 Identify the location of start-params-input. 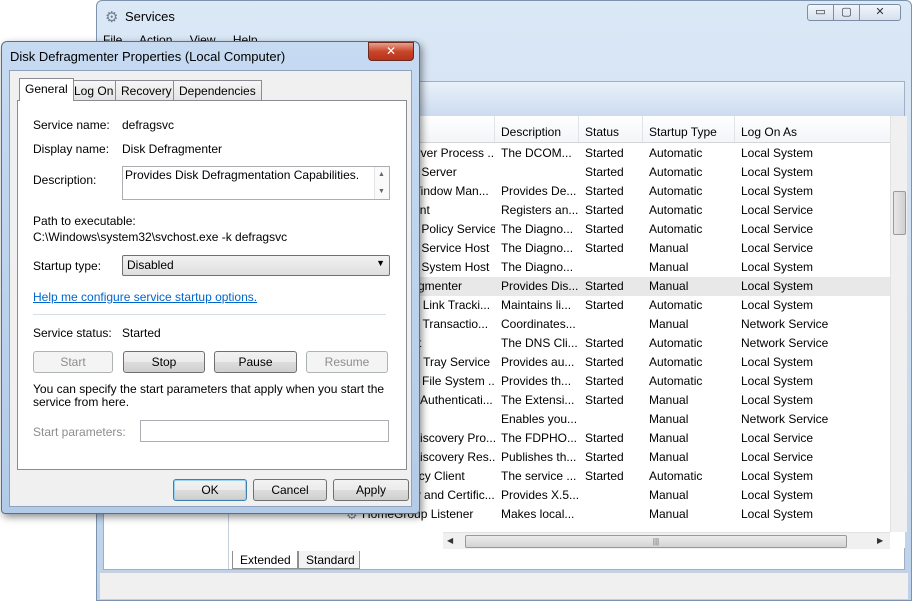
(264, 431).